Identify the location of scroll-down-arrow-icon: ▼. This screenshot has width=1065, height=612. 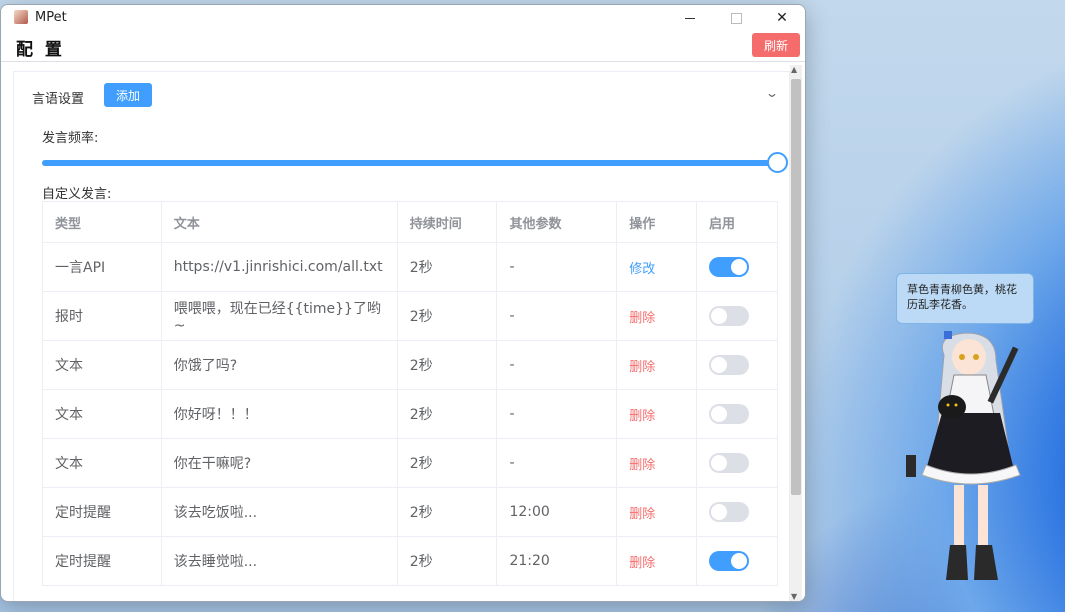
(794, 596).